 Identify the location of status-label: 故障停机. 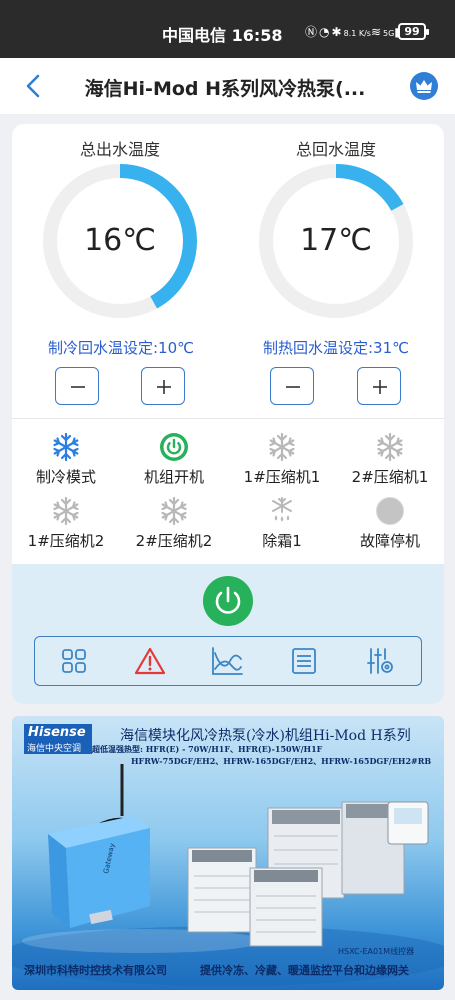
(389, 541).